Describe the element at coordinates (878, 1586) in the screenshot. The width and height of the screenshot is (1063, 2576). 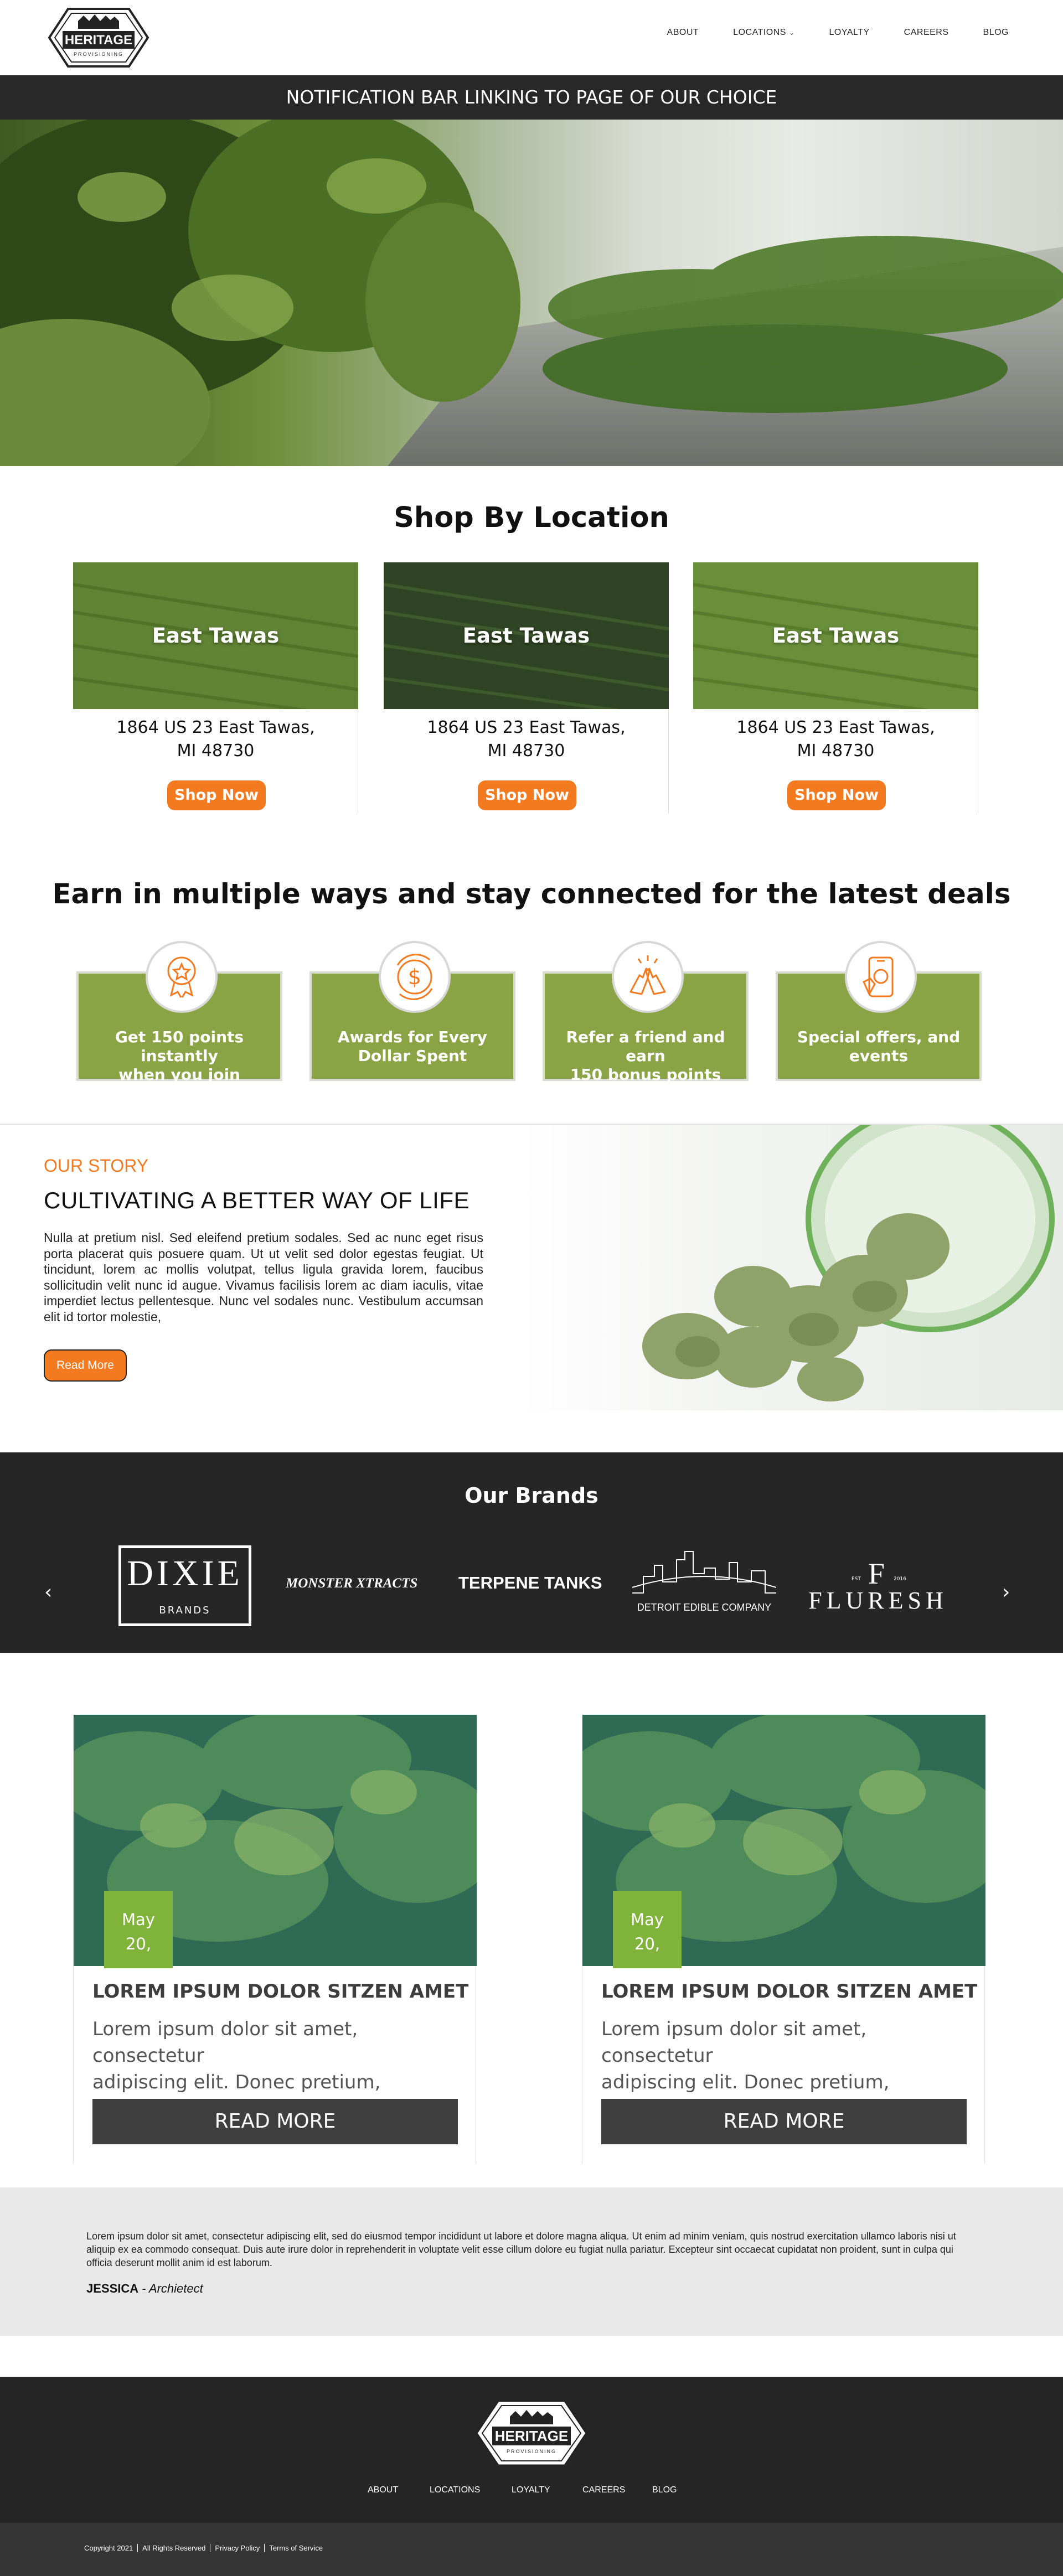
I see `brand-fluresh-logo: F EST 2016 FLURESH` at that location.